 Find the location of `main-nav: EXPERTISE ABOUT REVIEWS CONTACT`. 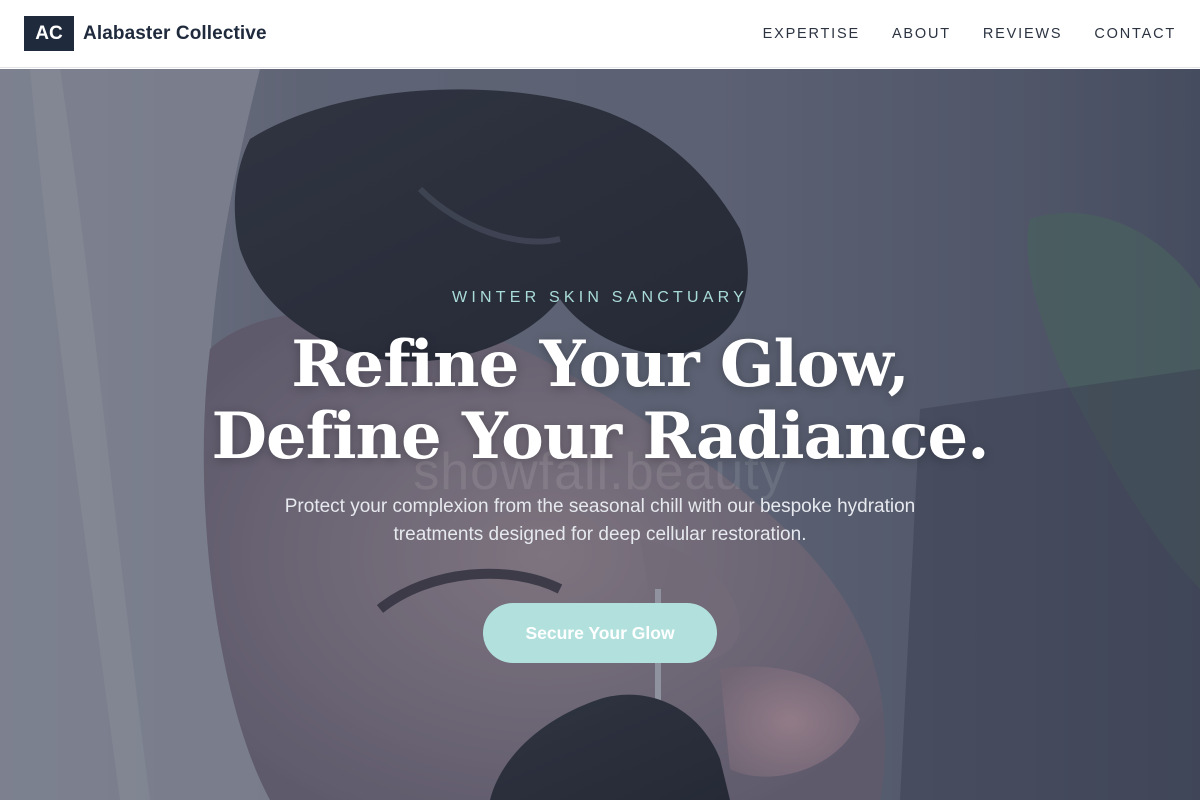

main-nav: EXPERTISE ABOUT REVIEWS CONTACT is located at coordinates (969, 34).